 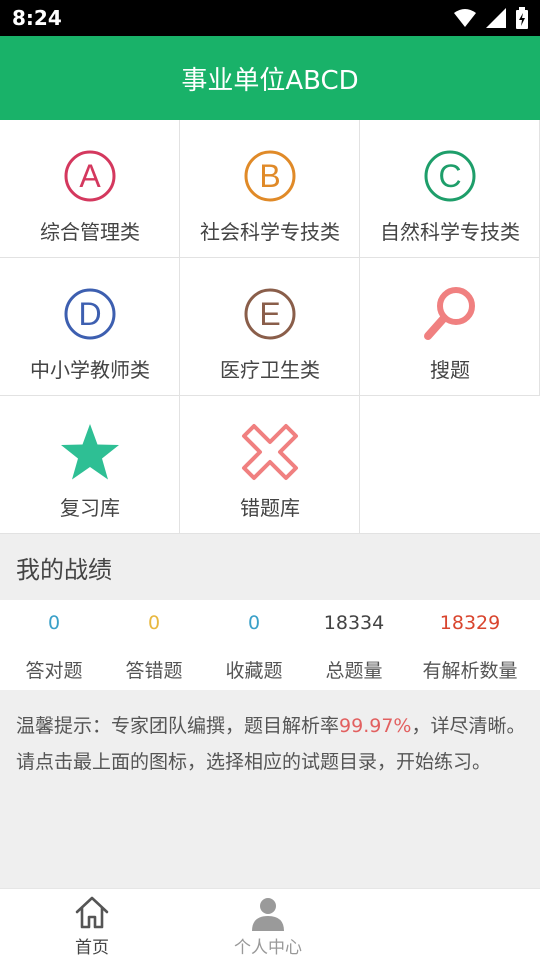 I want to click on cross-icon, so click(x=270, y=452).